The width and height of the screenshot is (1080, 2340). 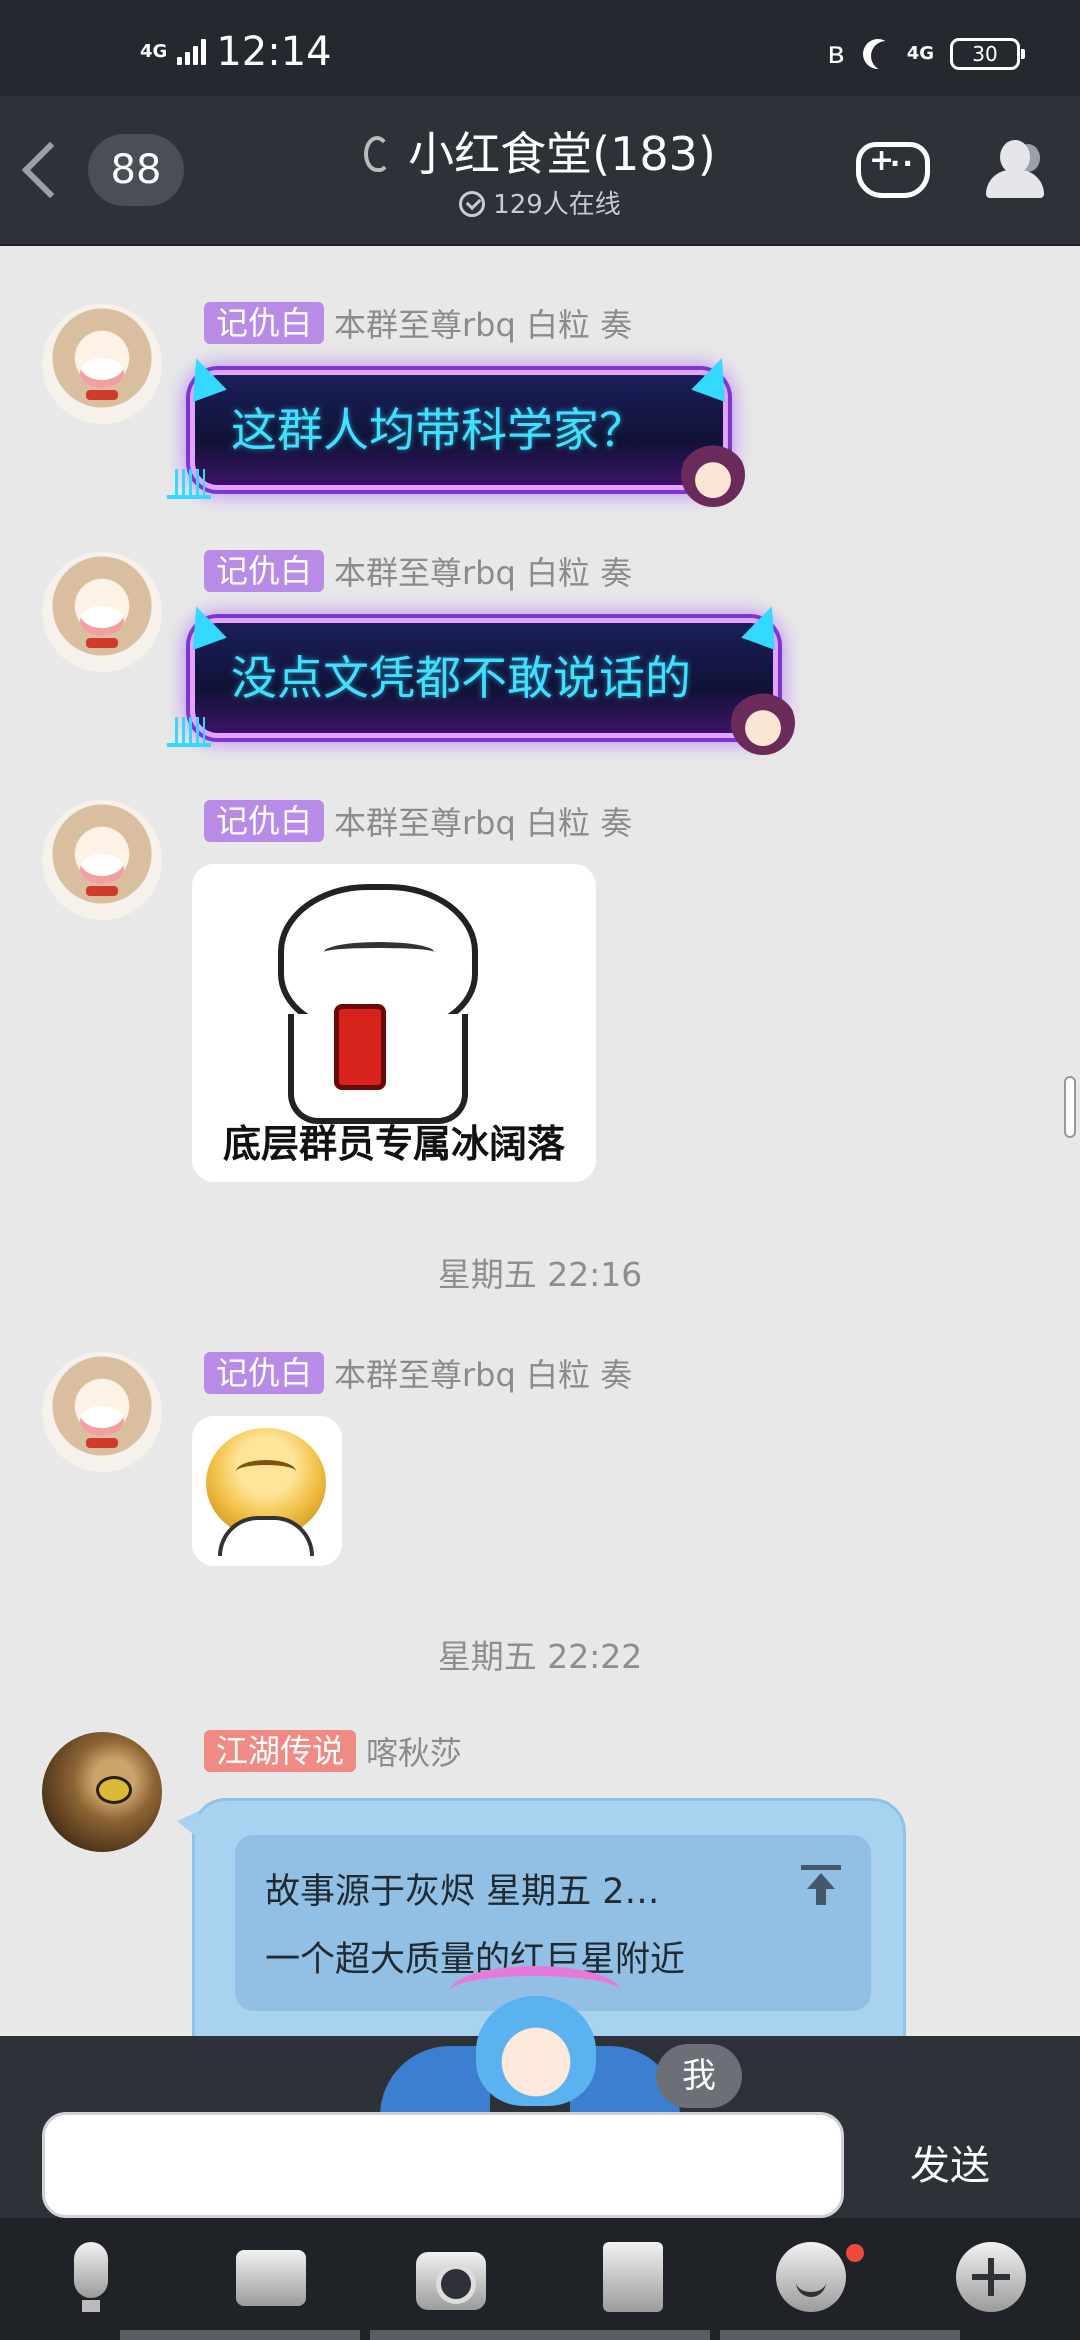 I want to click on ear-icon, so click(x=377, y=154).